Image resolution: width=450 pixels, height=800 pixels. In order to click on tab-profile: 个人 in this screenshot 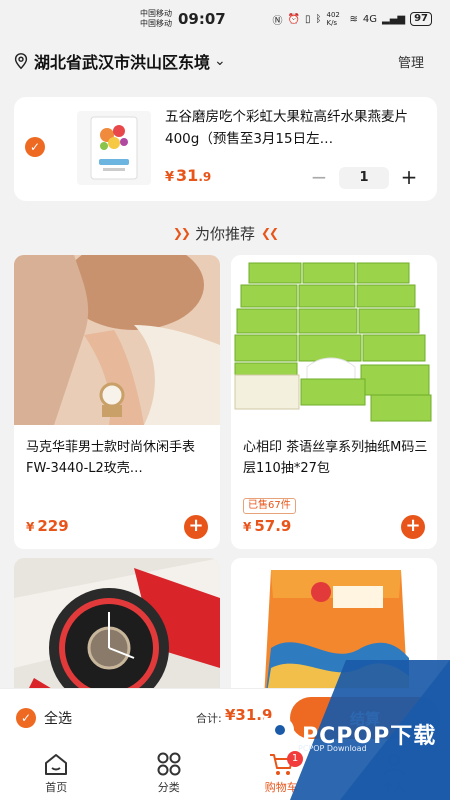, I will do `click(394, 773)`.